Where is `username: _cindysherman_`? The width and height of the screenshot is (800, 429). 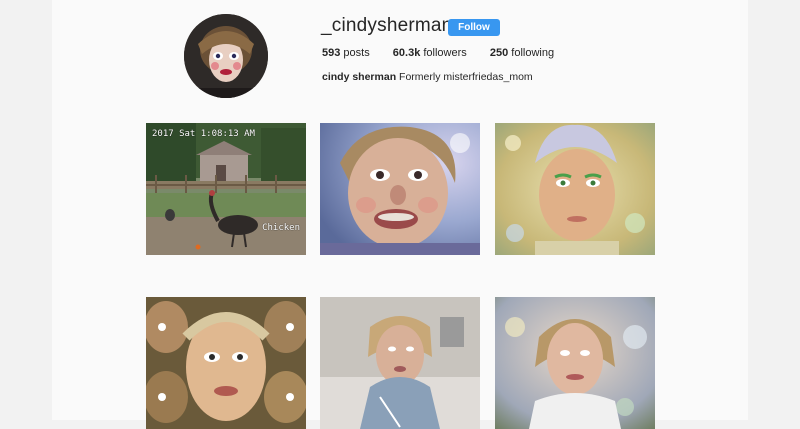
username: _cindysherman_ is located at coordinates (392, 25).